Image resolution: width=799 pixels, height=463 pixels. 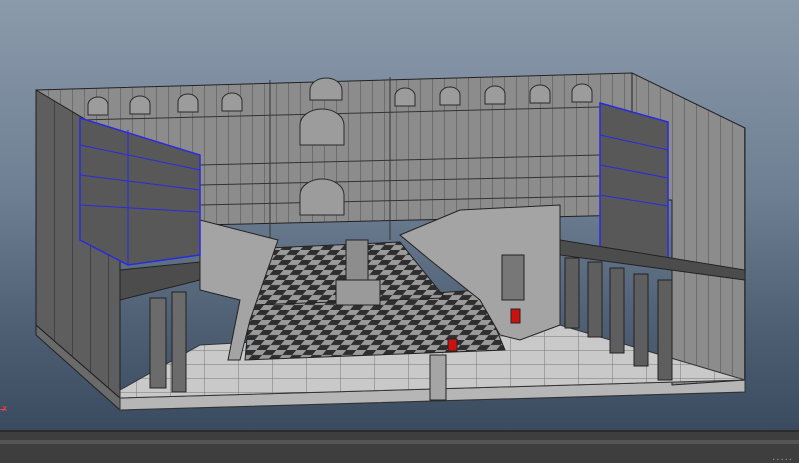 What do you see at coordinates (399, 442) in the screenshot?
I see `timeline-track` at bounding box center [399, 442].